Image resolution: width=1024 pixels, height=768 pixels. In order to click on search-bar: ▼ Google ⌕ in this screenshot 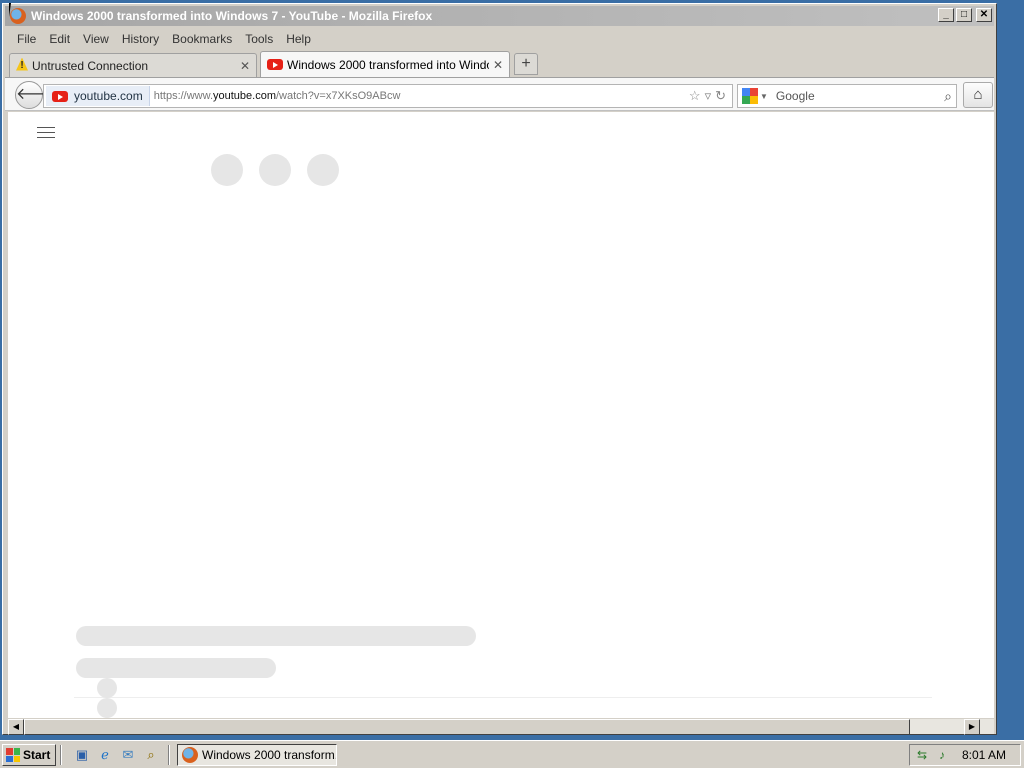, I will do `click(847, 96)`.